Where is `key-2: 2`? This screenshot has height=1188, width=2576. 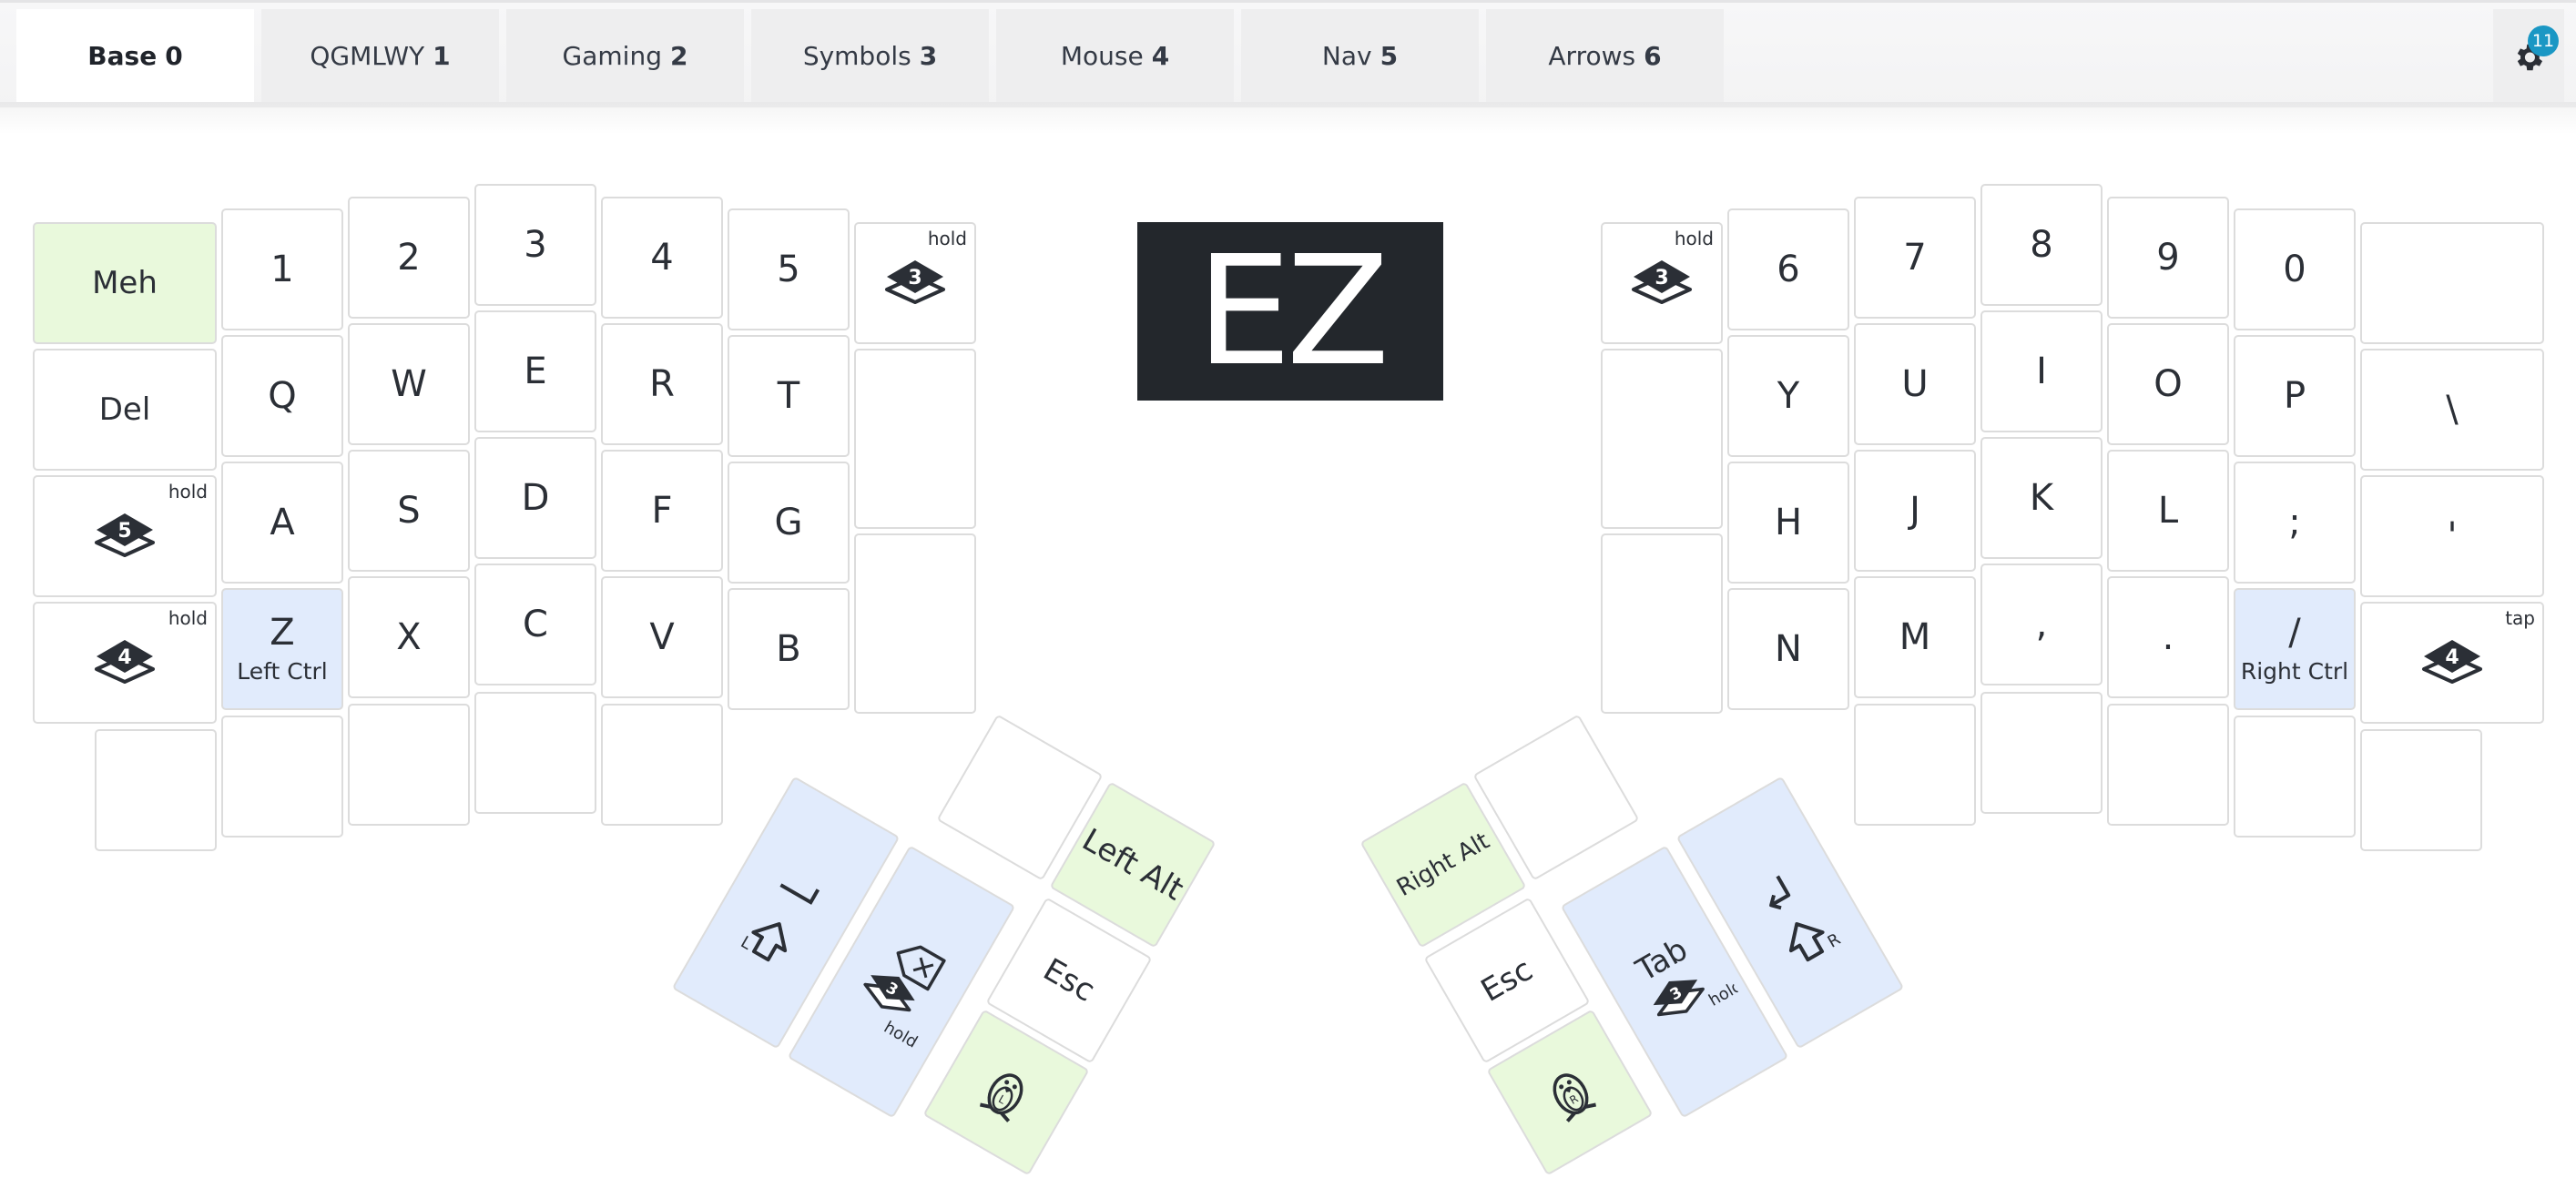
key-2: 2 is located at coordinates (409, 258).